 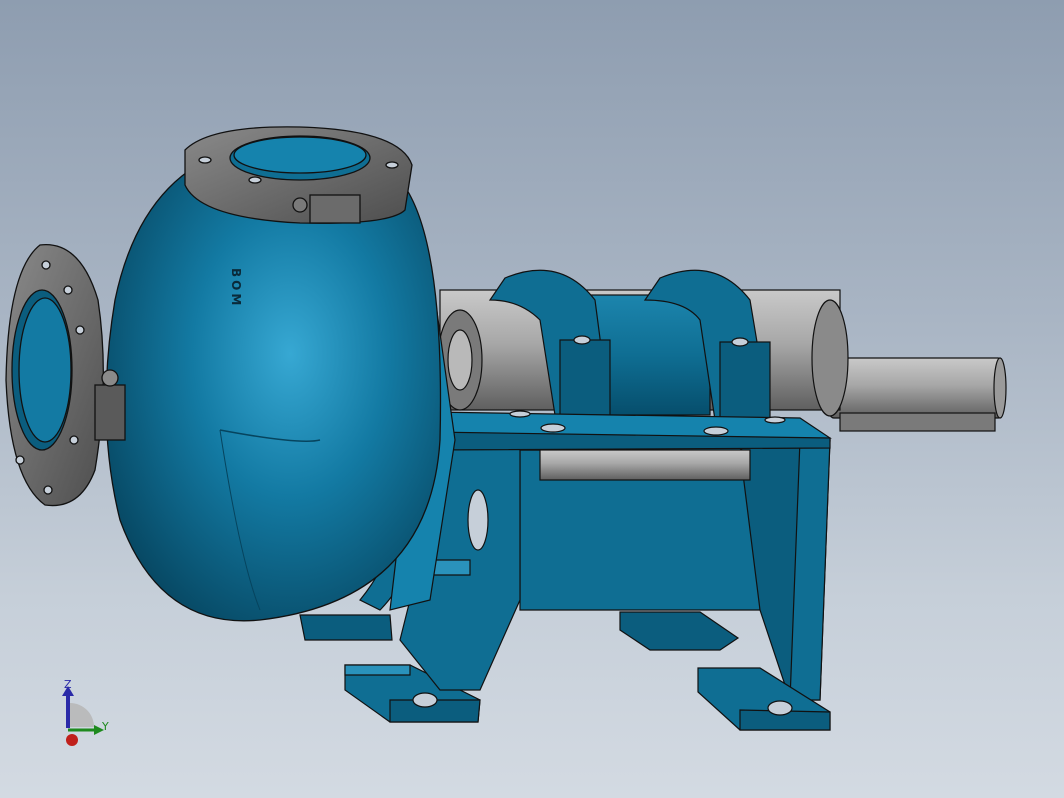 I want to click on casing-engraving: BOM, so click(x=236, y=288).